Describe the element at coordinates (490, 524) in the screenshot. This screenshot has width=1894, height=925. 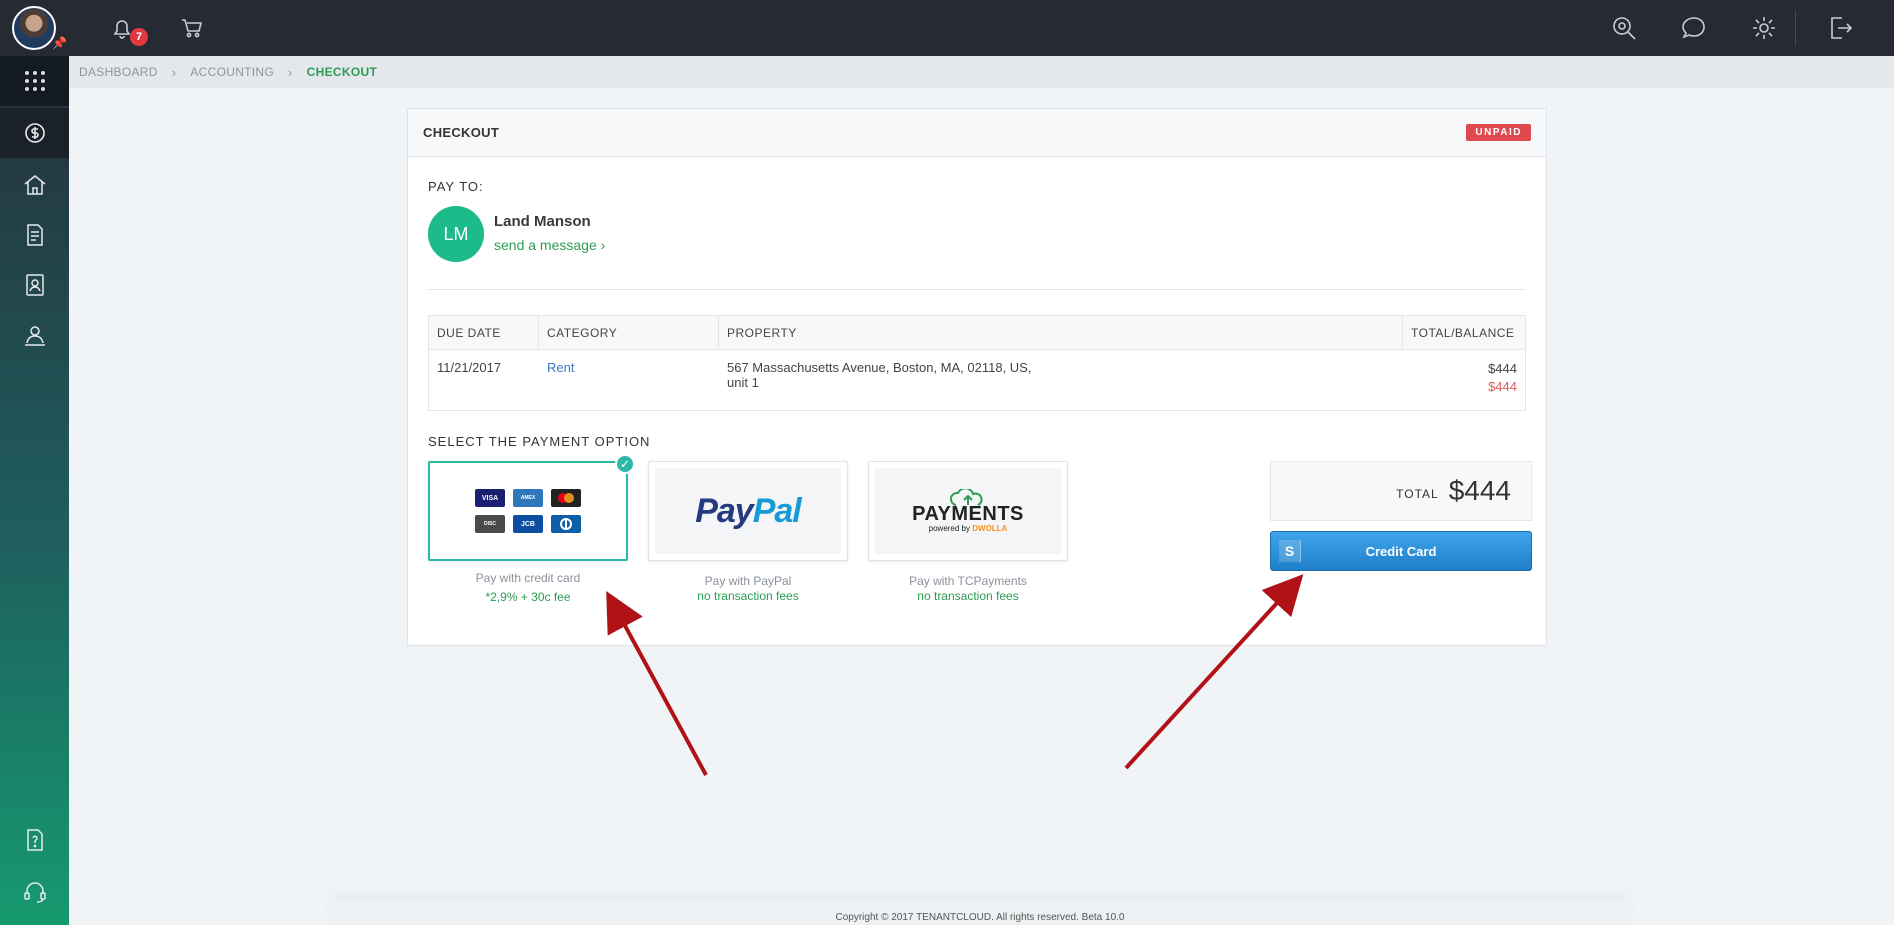
I see `discover-logo: DISC` at that location.